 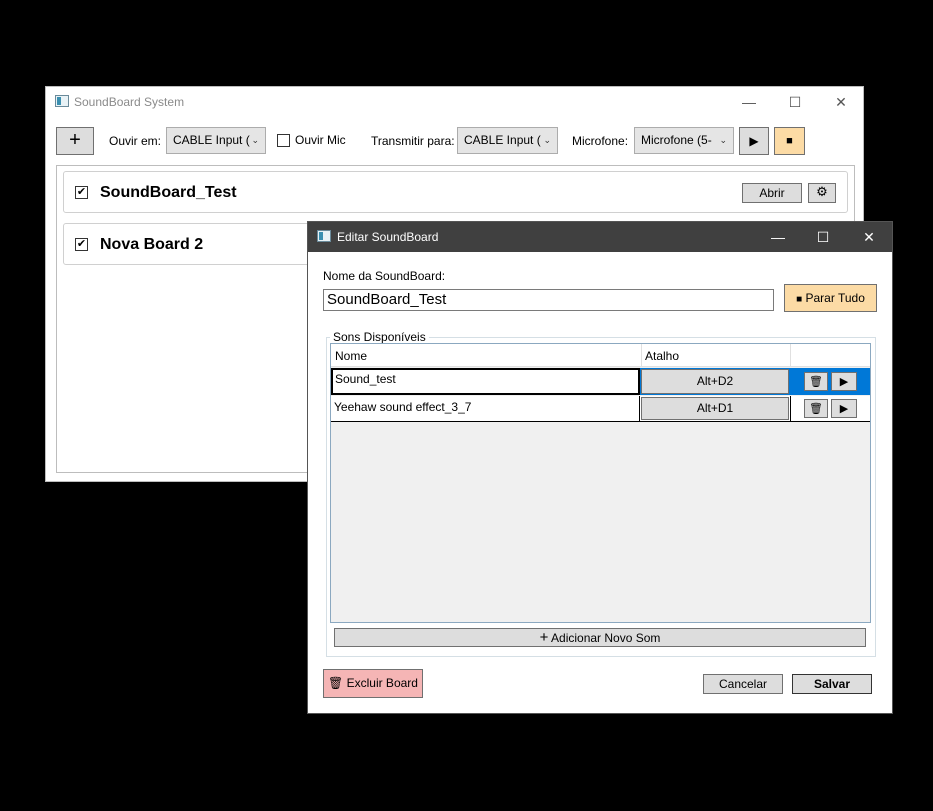 I want to click on main-titlebar: SoundBoard System — ☐ ✕, so click(x=454, y=102).